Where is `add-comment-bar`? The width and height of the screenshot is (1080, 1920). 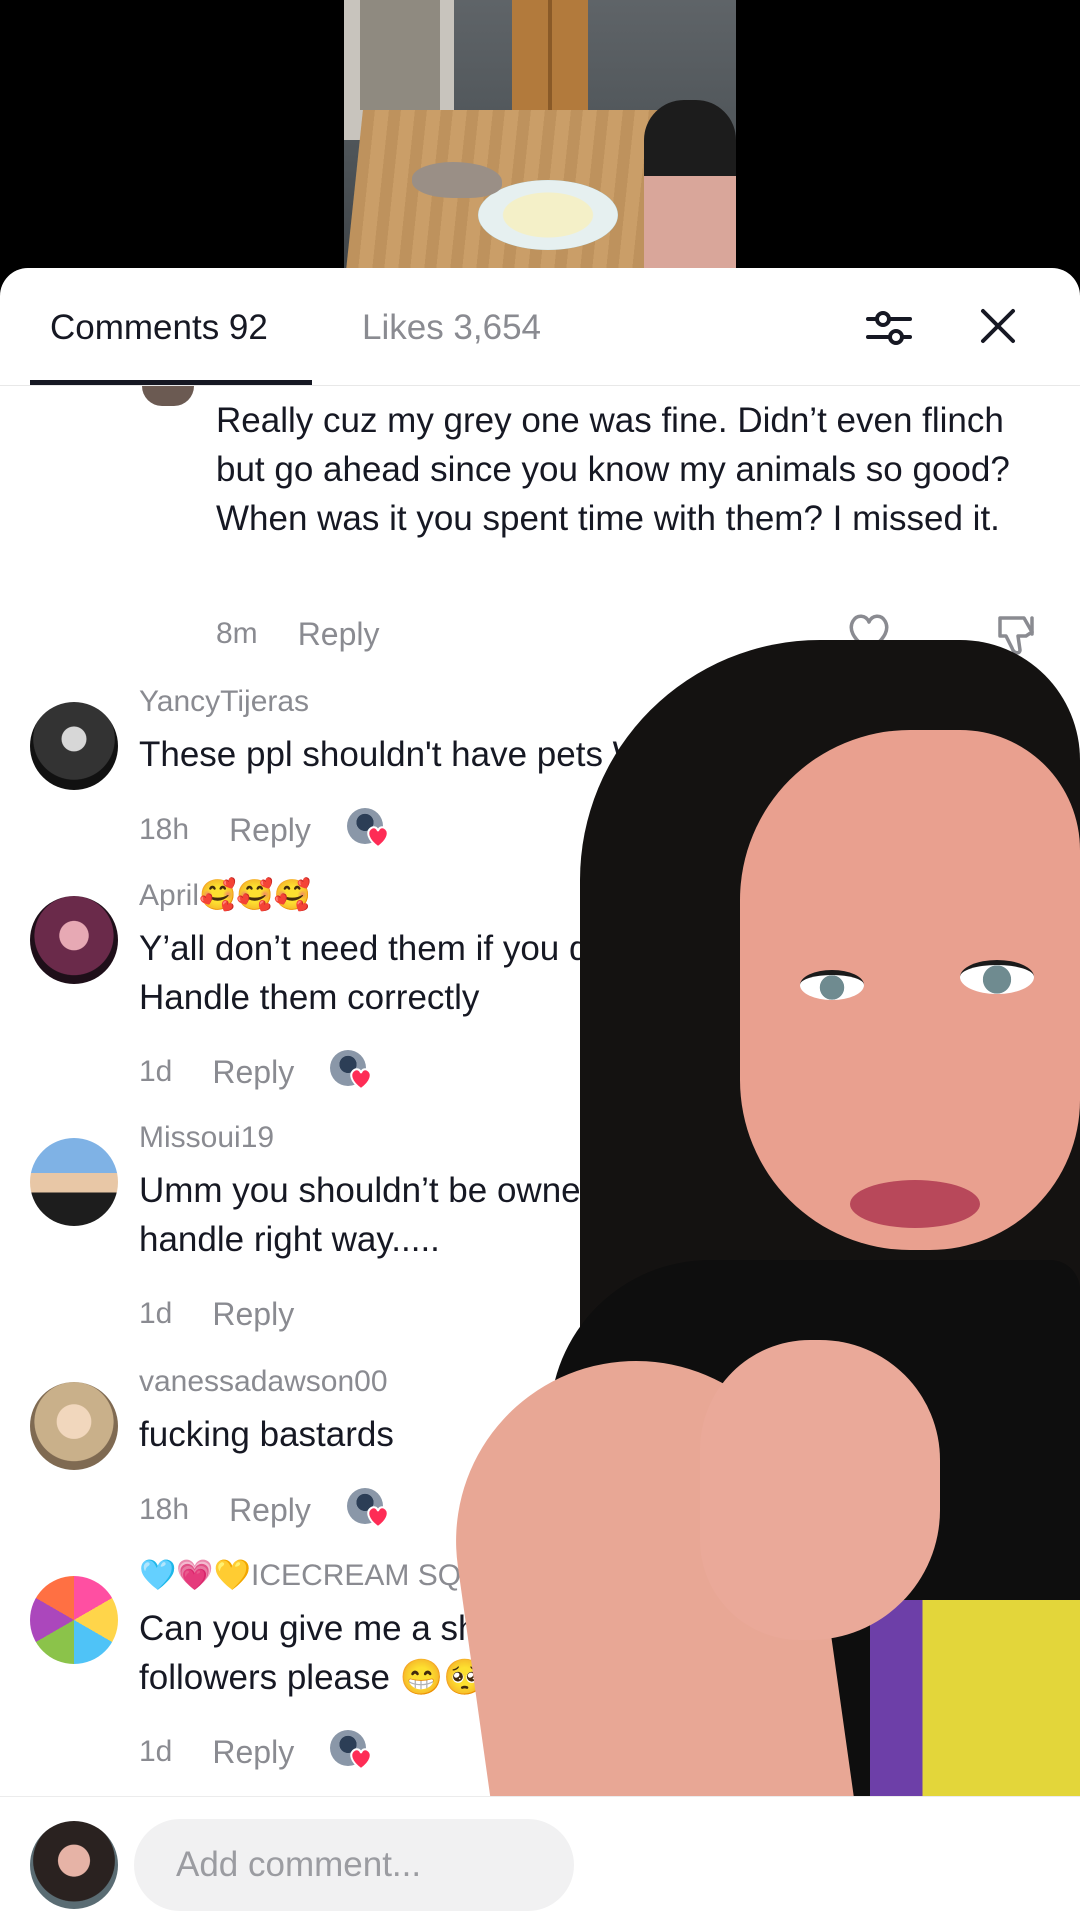 add-comment-bar is located at coordinates (540, 1858).